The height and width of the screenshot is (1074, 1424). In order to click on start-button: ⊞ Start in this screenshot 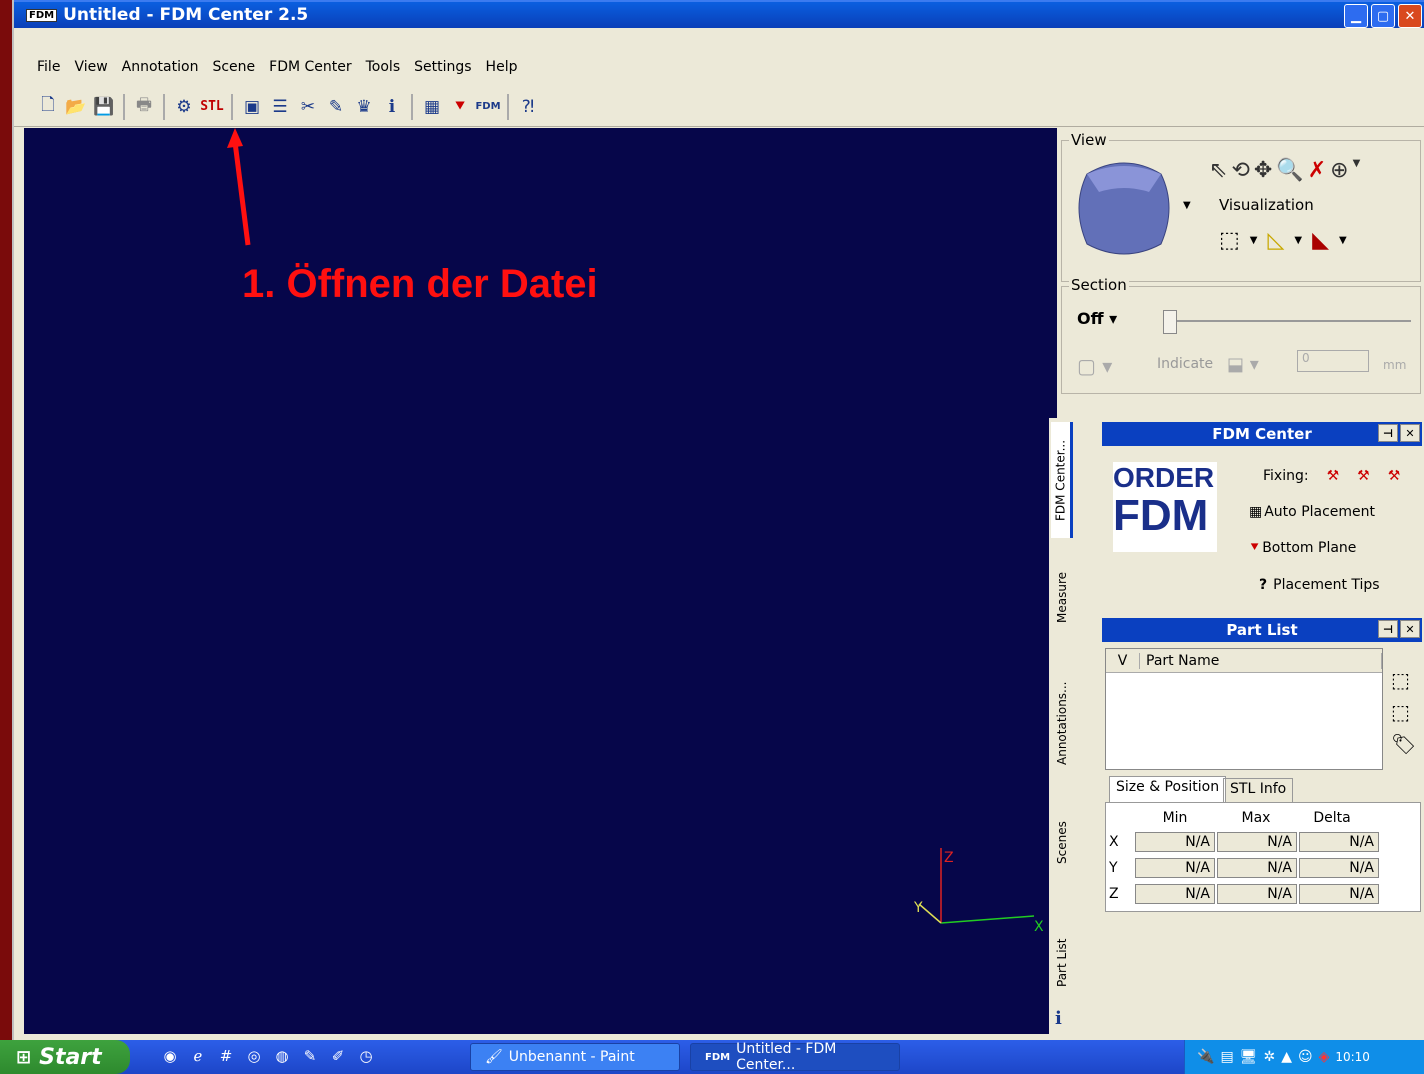, I will do `click(65, 1057)`.